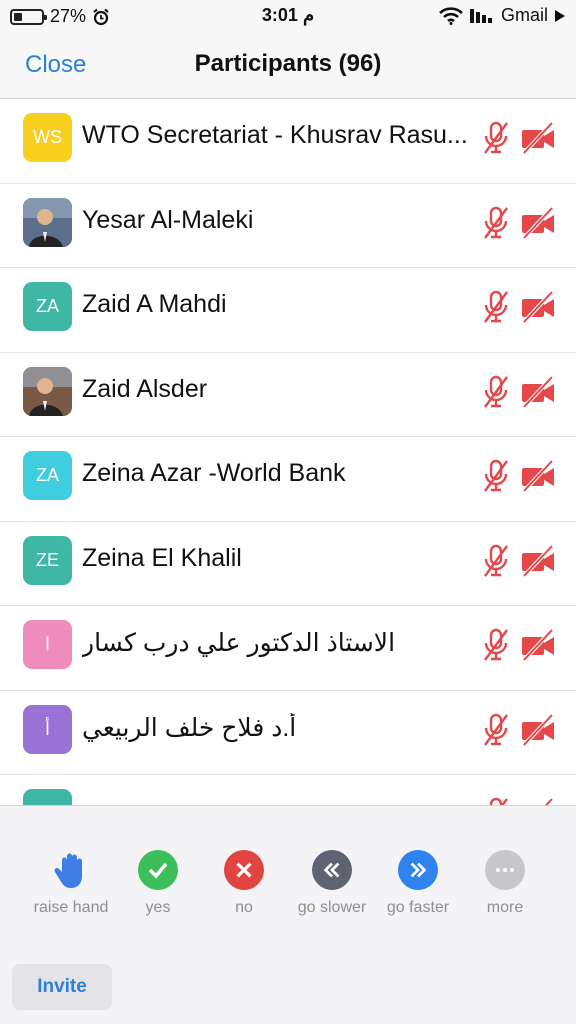 The width and height of the screenshot is (576, 1024). What do you see at coordinates (47, 797) in the screenshot?
I see `participant-avatar` at bounding box center [47, 797].